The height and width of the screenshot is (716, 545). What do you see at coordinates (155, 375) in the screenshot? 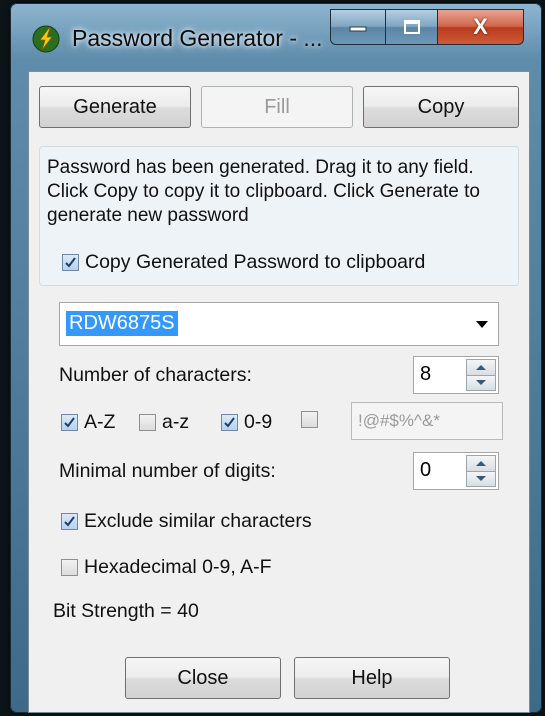
I see `num-chars-label: Number of characters:` at bounding box center [155, 375].